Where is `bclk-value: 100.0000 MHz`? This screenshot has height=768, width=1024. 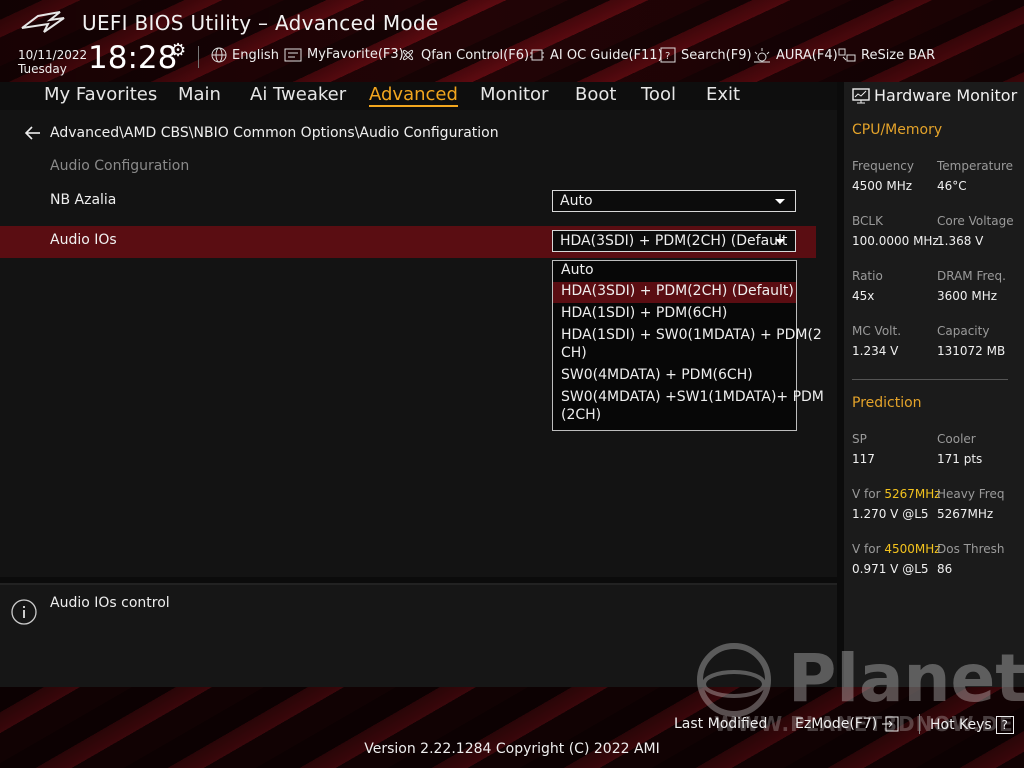
bclk-value: 100.0000 MHz is located at coordinates (895, 241).